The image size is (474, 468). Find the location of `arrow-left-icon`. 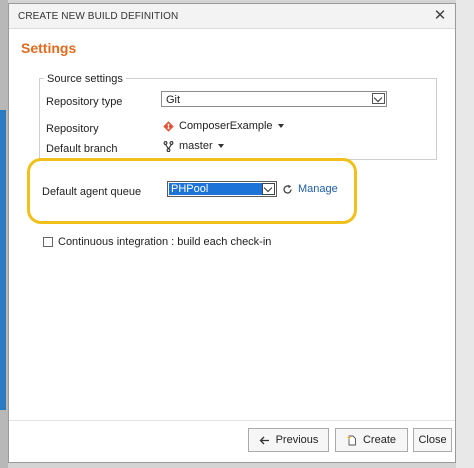

arrow-left-icon is located at coordinates (264, 440).